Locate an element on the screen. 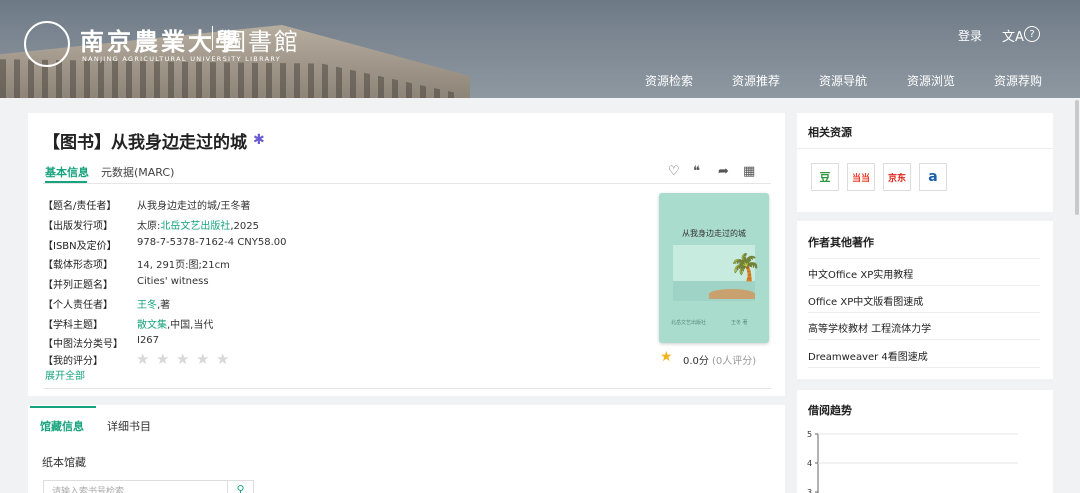  related-divider is located at coordinates (925, 148).